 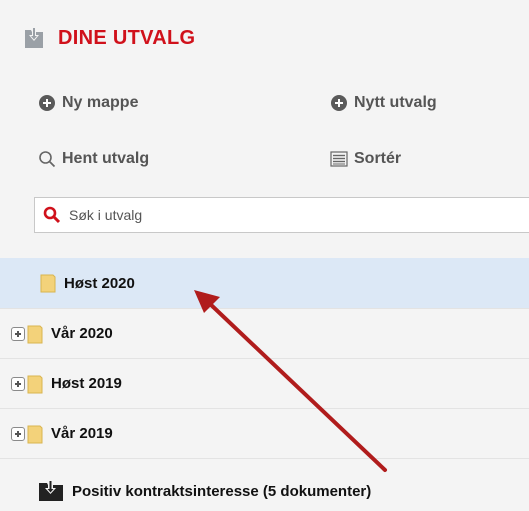 What do you see at coordinates (378, 158) in the screenshot?
I see `sort-label: Sortér` at bounding box center [378, 158].